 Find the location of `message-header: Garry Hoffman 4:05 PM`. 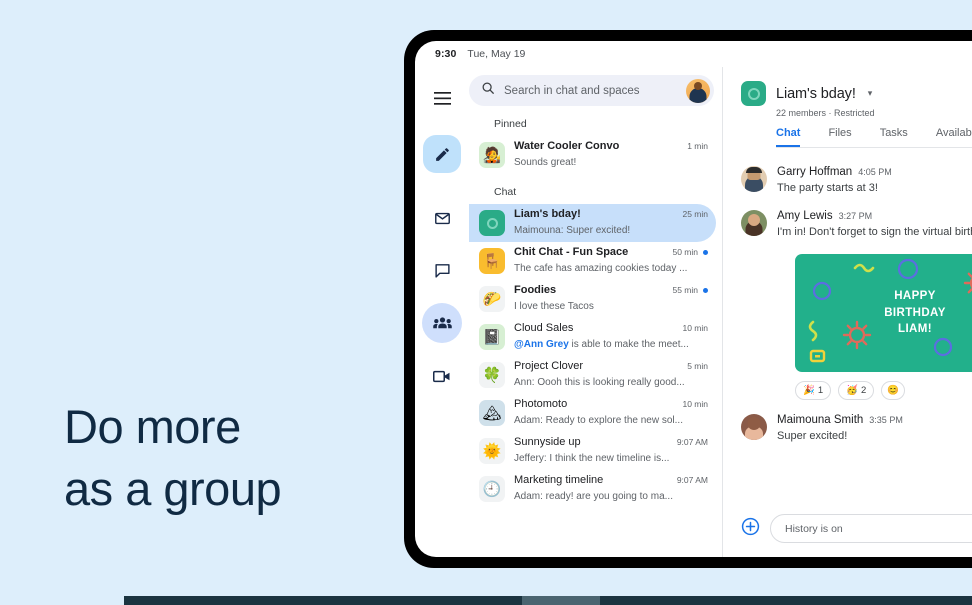

message-header: Garry Hoffman 4:05 PM is located at coordinates (834, 172).